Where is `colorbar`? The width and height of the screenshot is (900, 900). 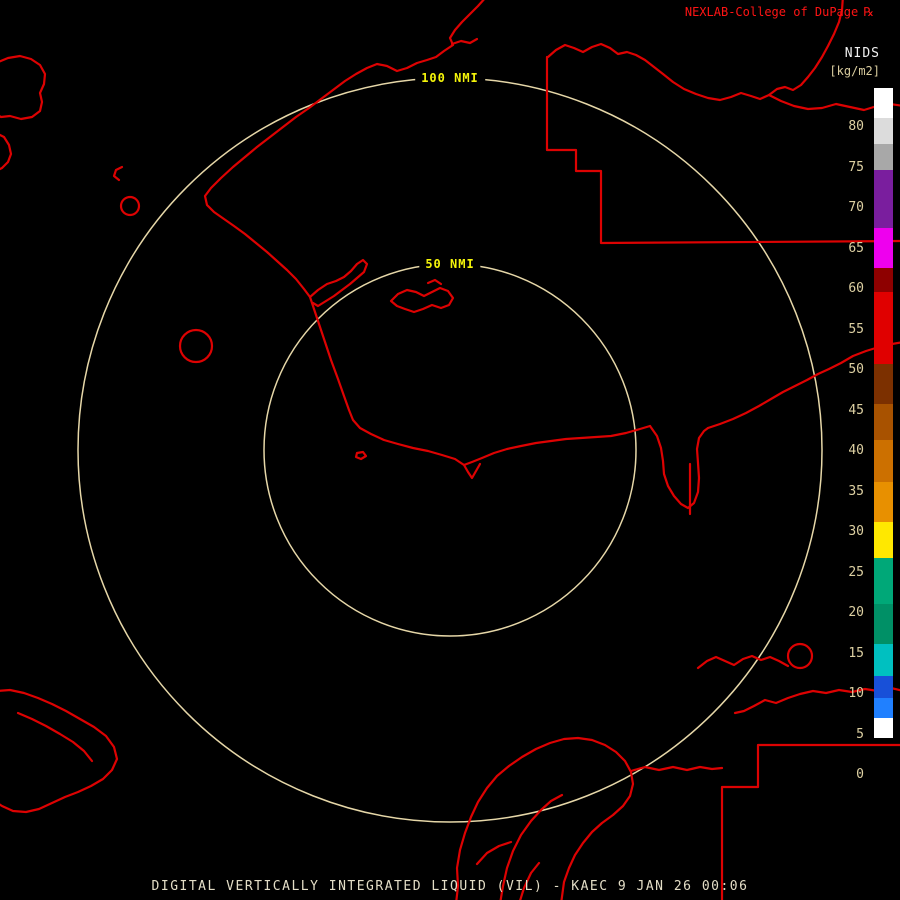
colorbar is located at coordinates (883, 413).